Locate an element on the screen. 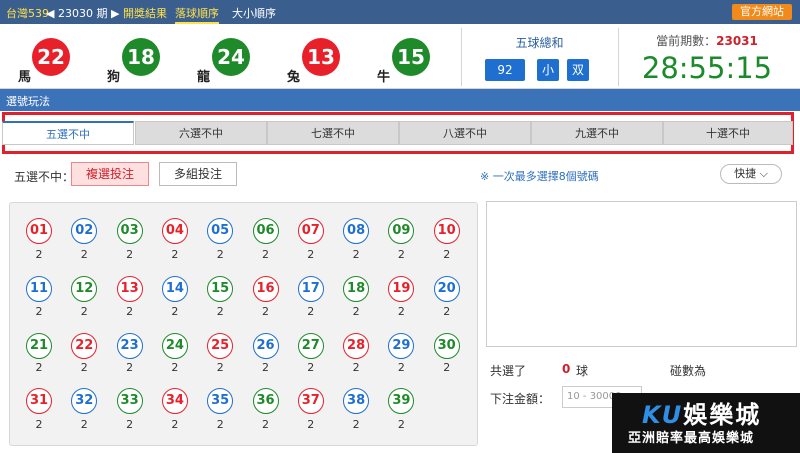  nav-link-size-order: 大小順序 is located at coordinates (254, 13).